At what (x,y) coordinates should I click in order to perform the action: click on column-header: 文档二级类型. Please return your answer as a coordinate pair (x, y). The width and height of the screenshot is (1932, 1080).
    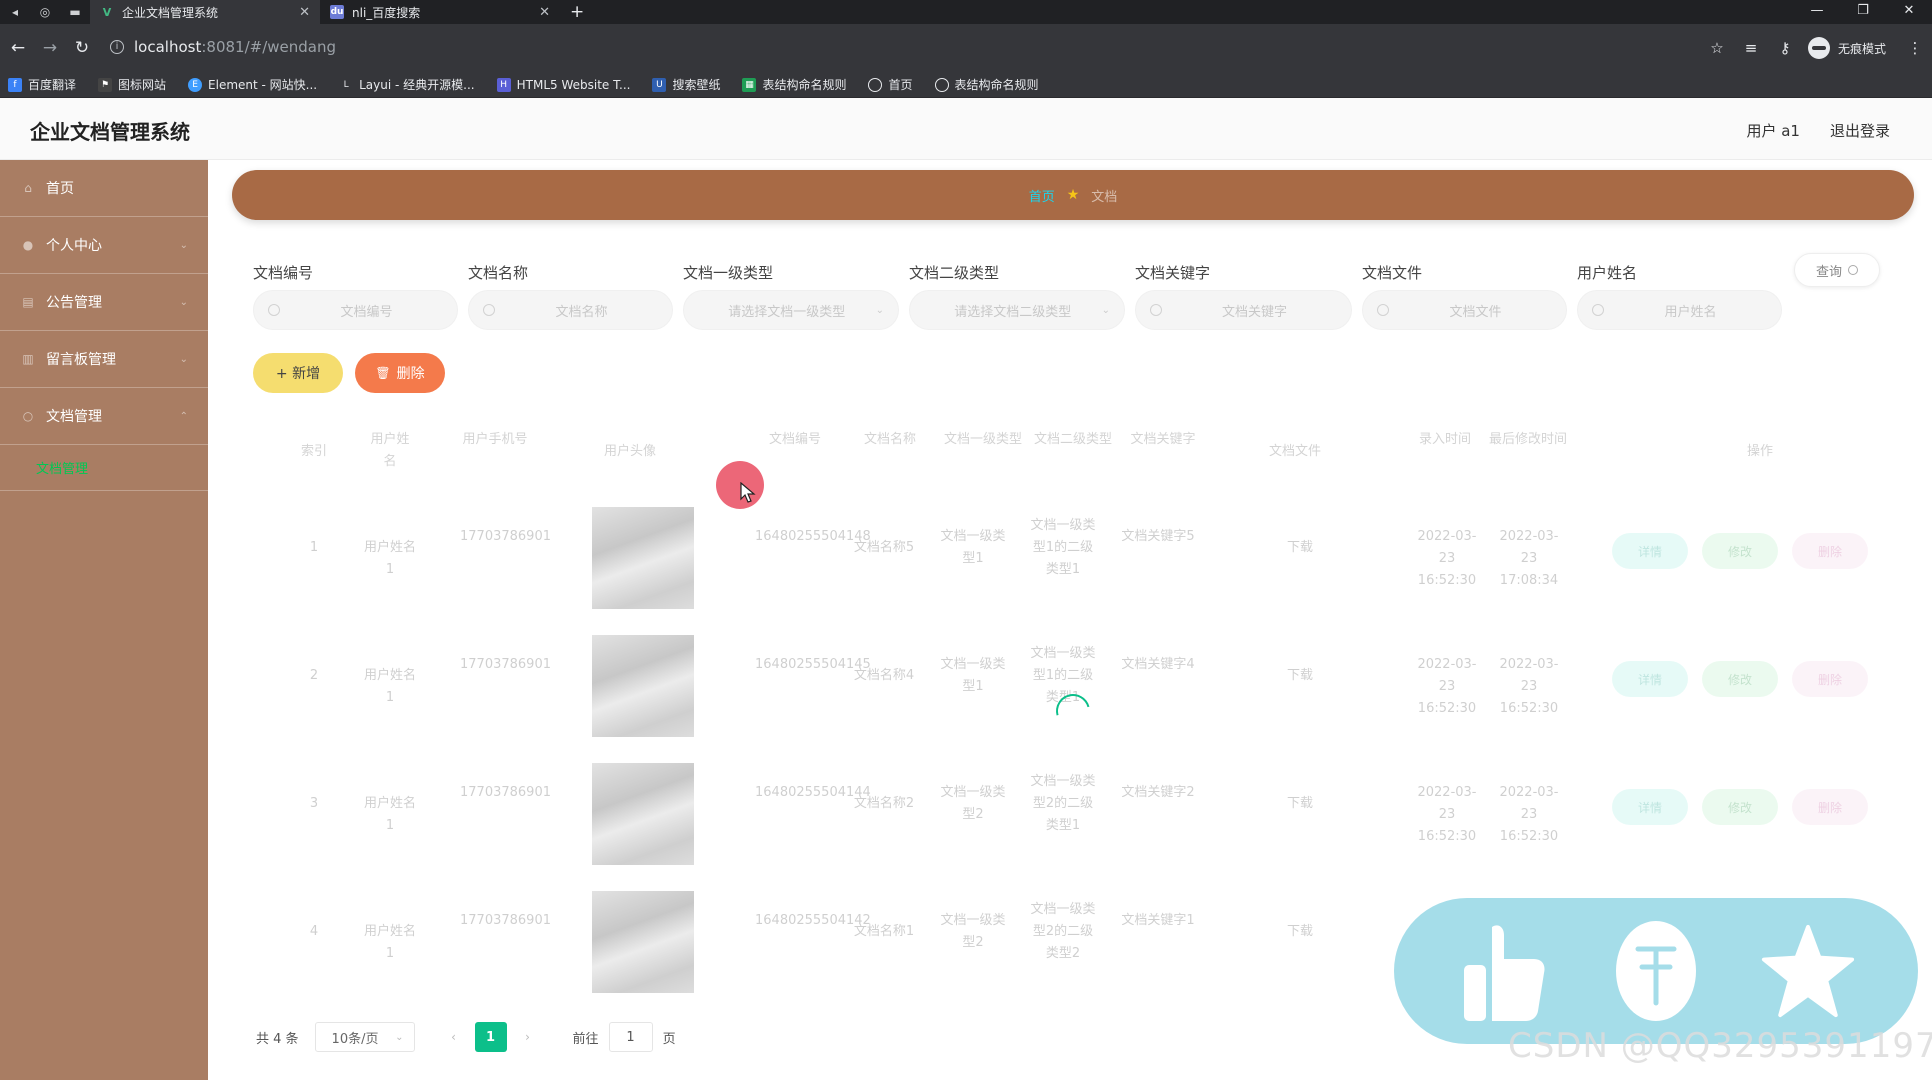
    Looking at the image, I should click on (1073, 440).